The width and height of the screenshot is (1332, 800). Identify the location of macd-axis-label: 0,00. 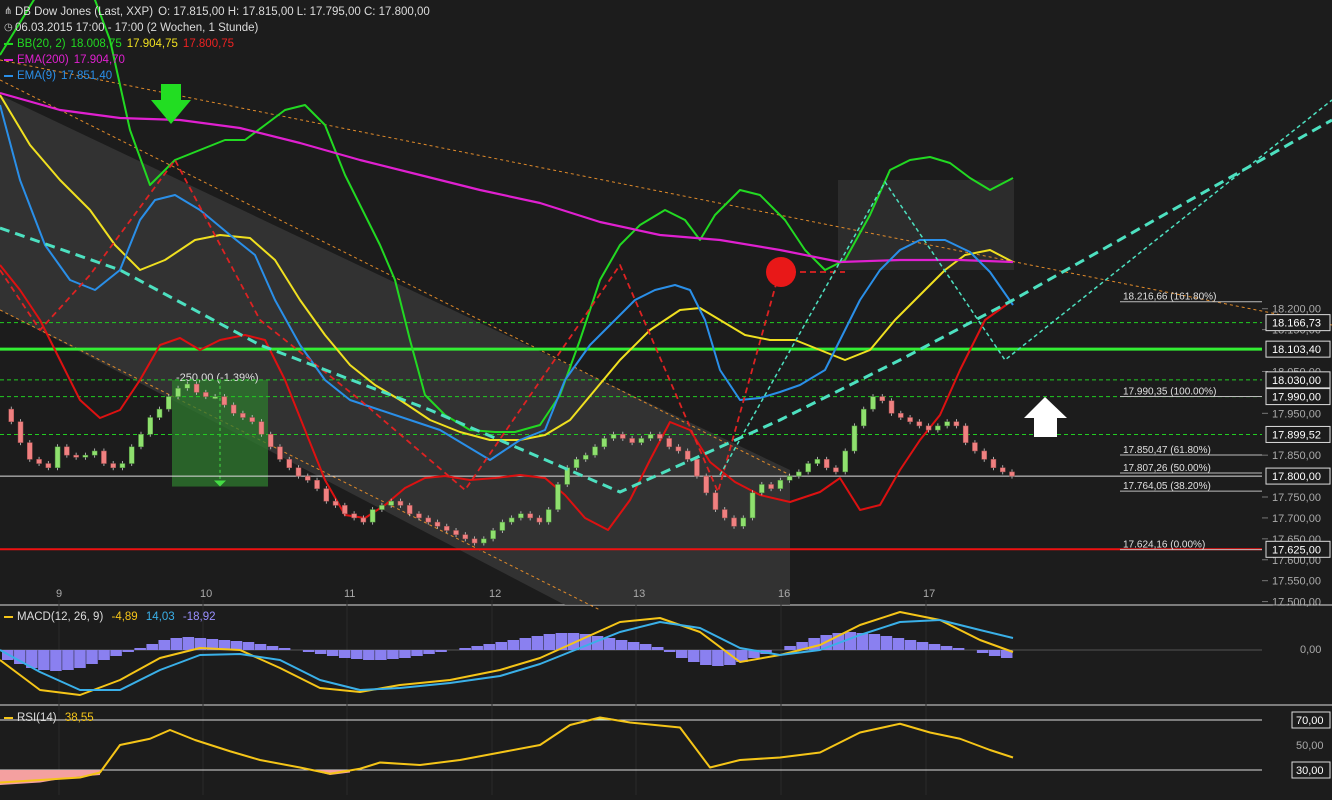
(1310, 650).